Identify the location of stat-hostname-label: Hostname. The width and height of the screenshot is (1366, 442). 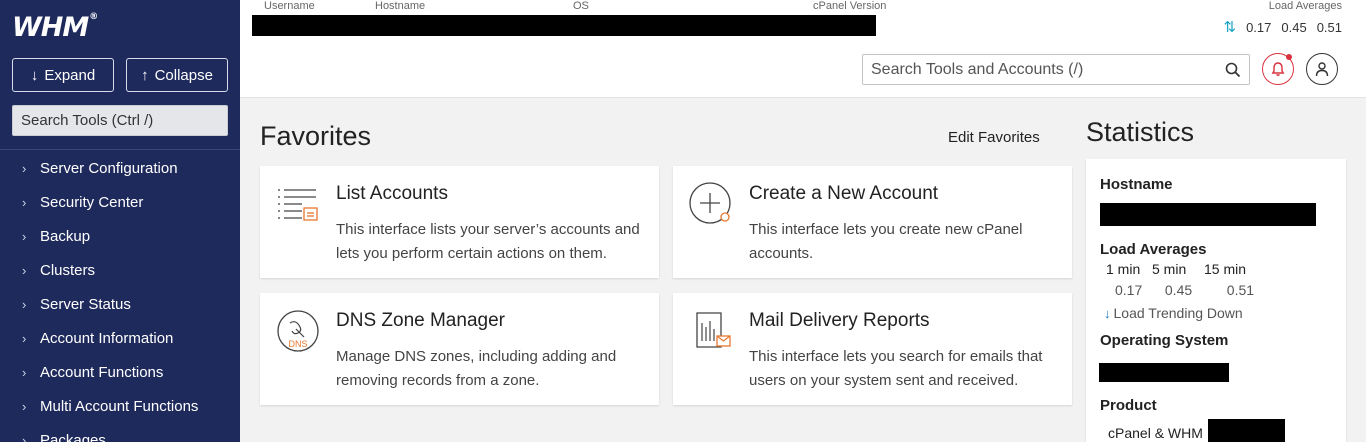
(1136, 184).